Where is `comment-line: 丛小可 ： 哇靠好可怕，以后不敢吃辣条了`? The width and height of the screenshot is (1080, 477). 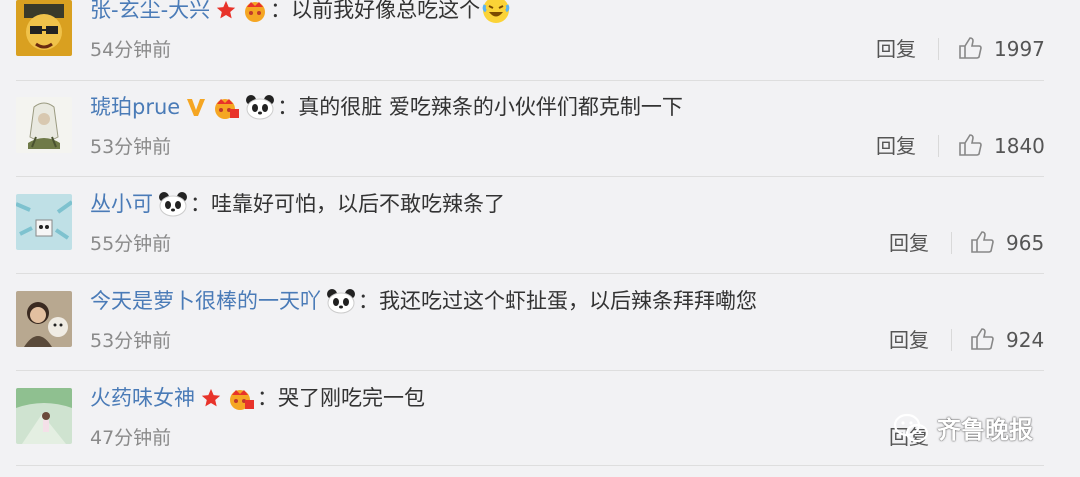
comment-line: 丛小可 ： 哇靠好可怕，以后不敢吃辣条了 is located at coordinates (297, 204).